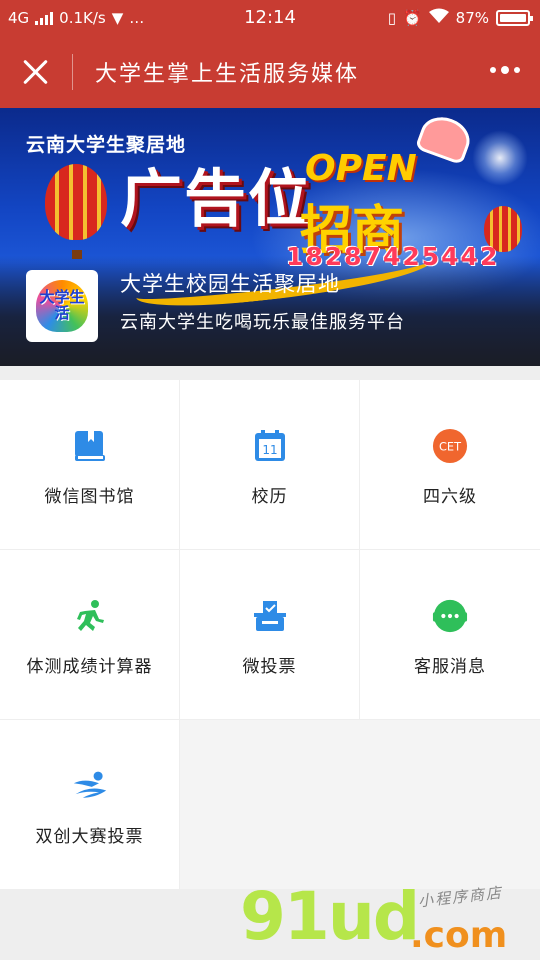  Describe the element at coordinates (500, 158) in the screenshot. I see `firework-icon` at that location.